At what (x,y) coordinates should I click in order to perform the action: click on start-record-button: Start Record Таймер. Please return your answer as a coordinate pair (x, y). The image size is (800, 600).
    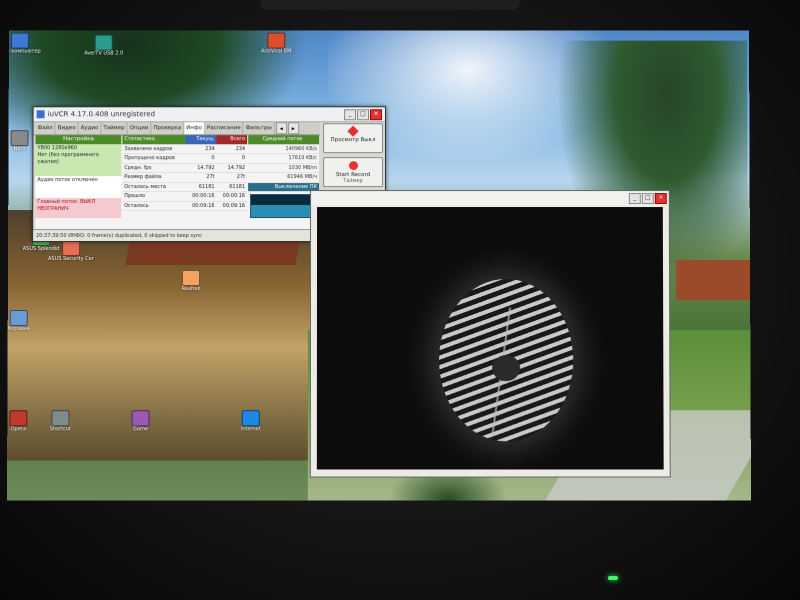
    Looking at the image, I should click on (353, 172).